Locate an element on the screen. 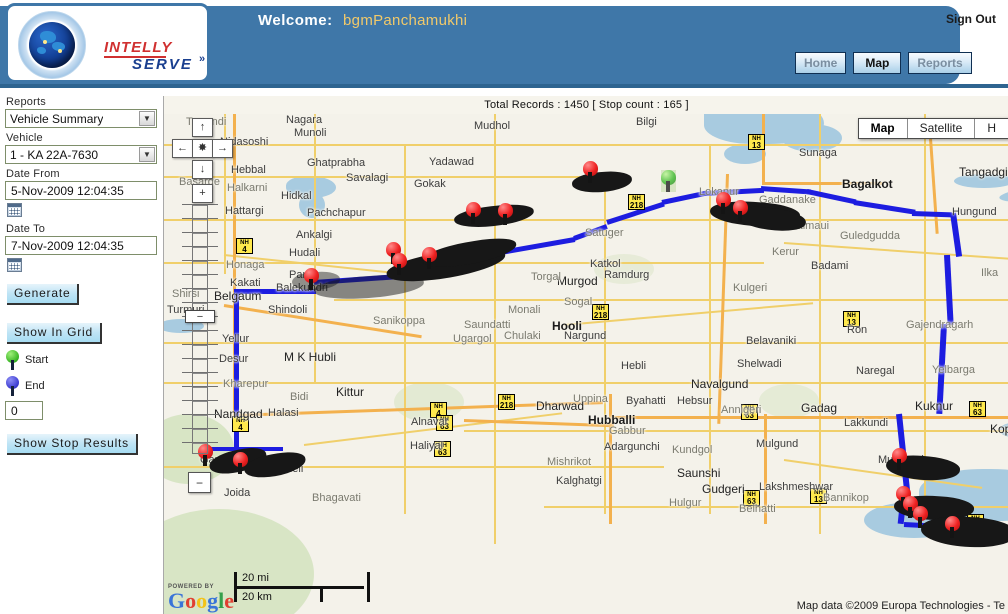 This screenshot has height=614, width=1008. zoom-out-button: − is located at coordinates (199, 482).